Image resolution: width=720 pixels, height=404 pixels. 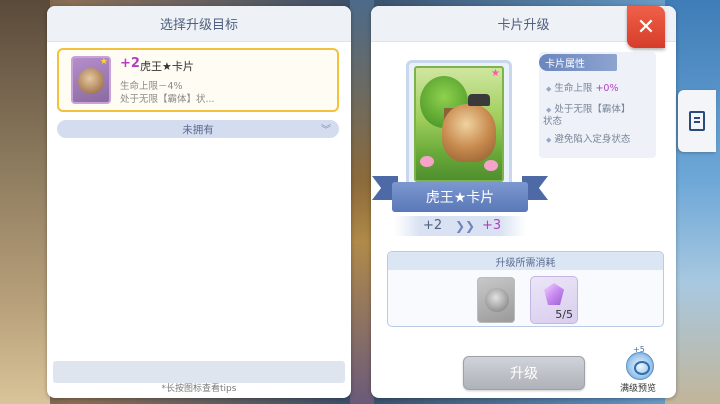 I want to click on side-document-tab, so click(x=697, y=121).